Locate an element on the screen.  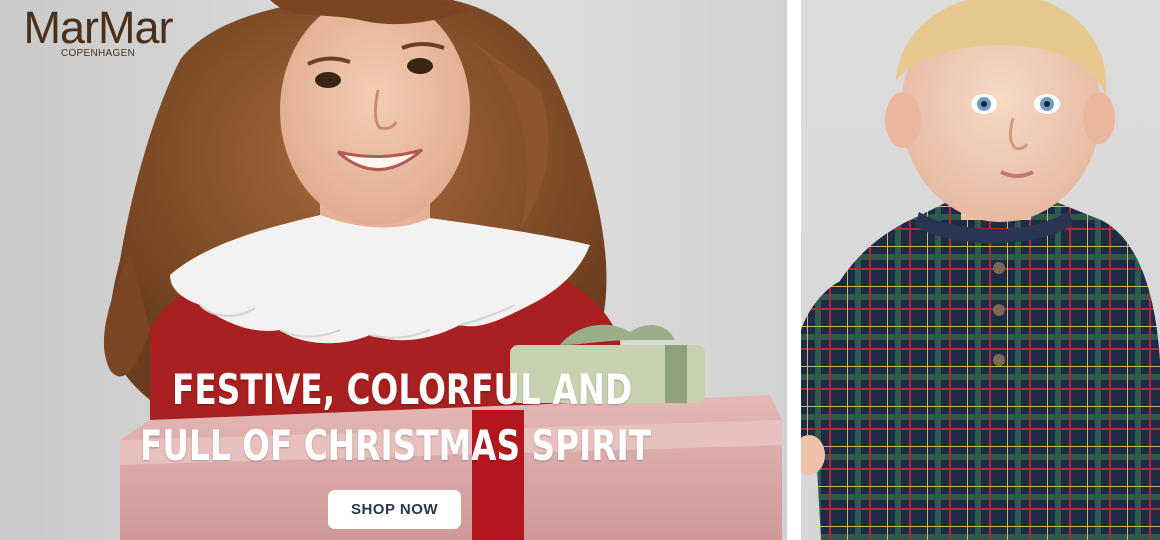
headline-line-1: FESTIVE, COLORFUL AND is located at coordinates (402, 389).